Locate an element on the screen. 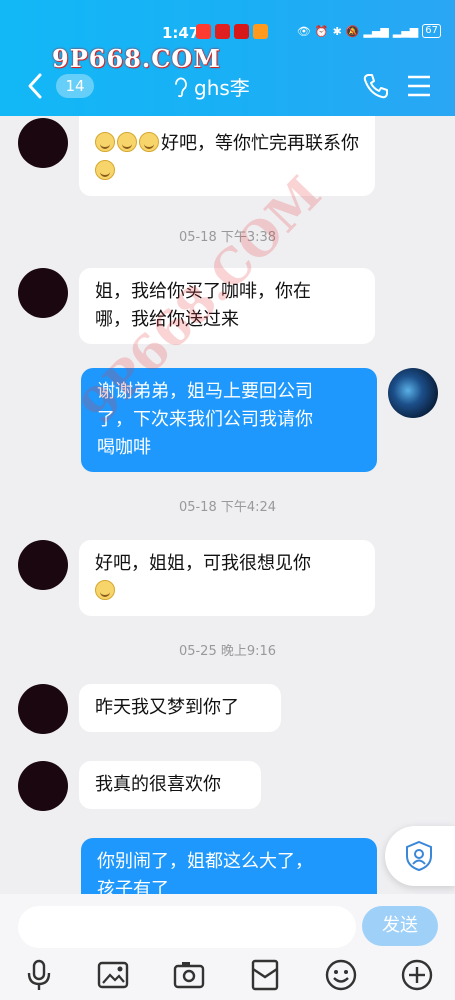 This screenshot has width=455, height=1000. mute-icon: 🔕 is located at coordinates (352, 31).